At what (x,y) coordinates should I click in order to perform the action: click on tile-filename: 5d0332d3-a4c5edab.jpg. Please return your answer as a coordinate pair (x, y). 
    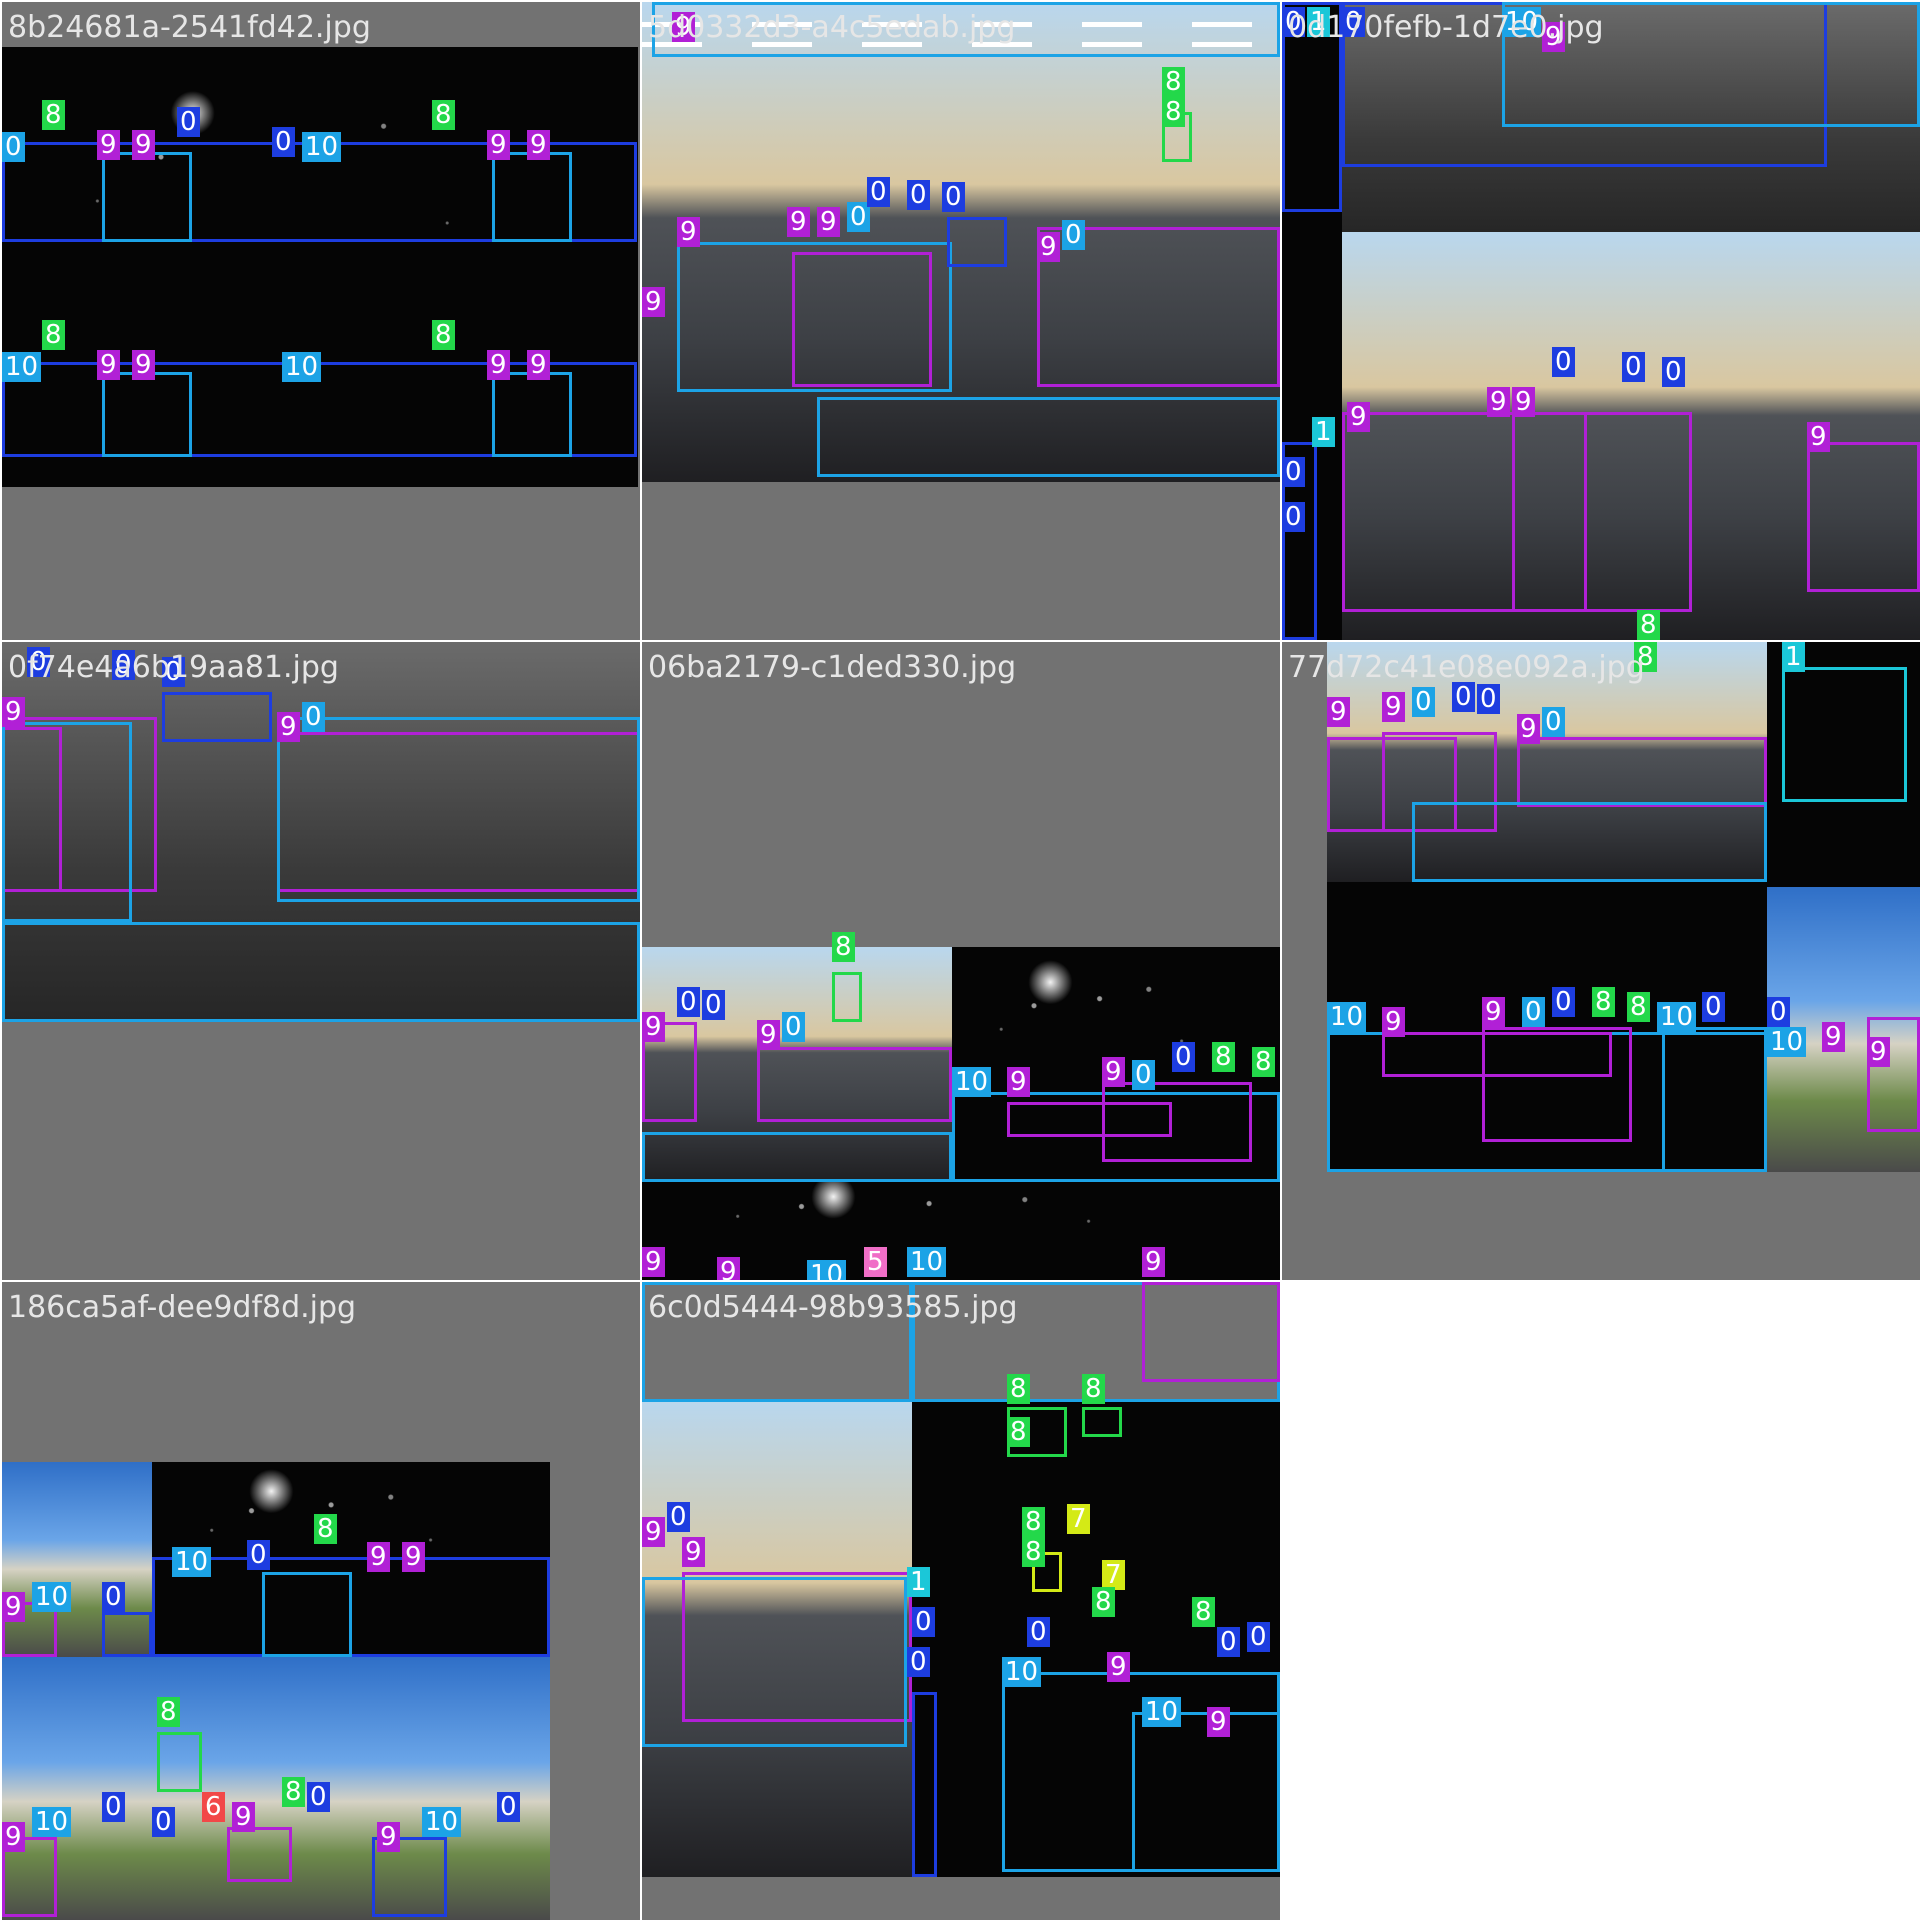
    Looking at the image, I should click on (832, 27).